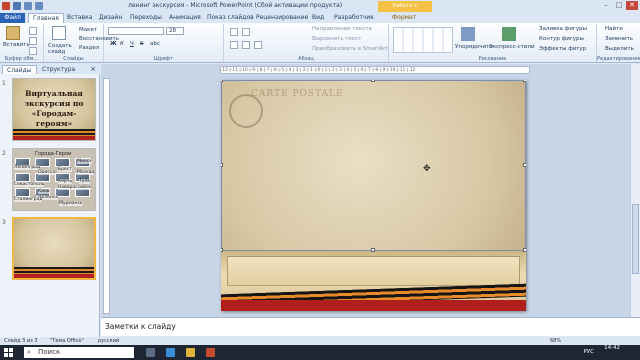 This screenshot has height=360, width=640. I want to click on tab-outline-panel: Структура, so click(58, 69).